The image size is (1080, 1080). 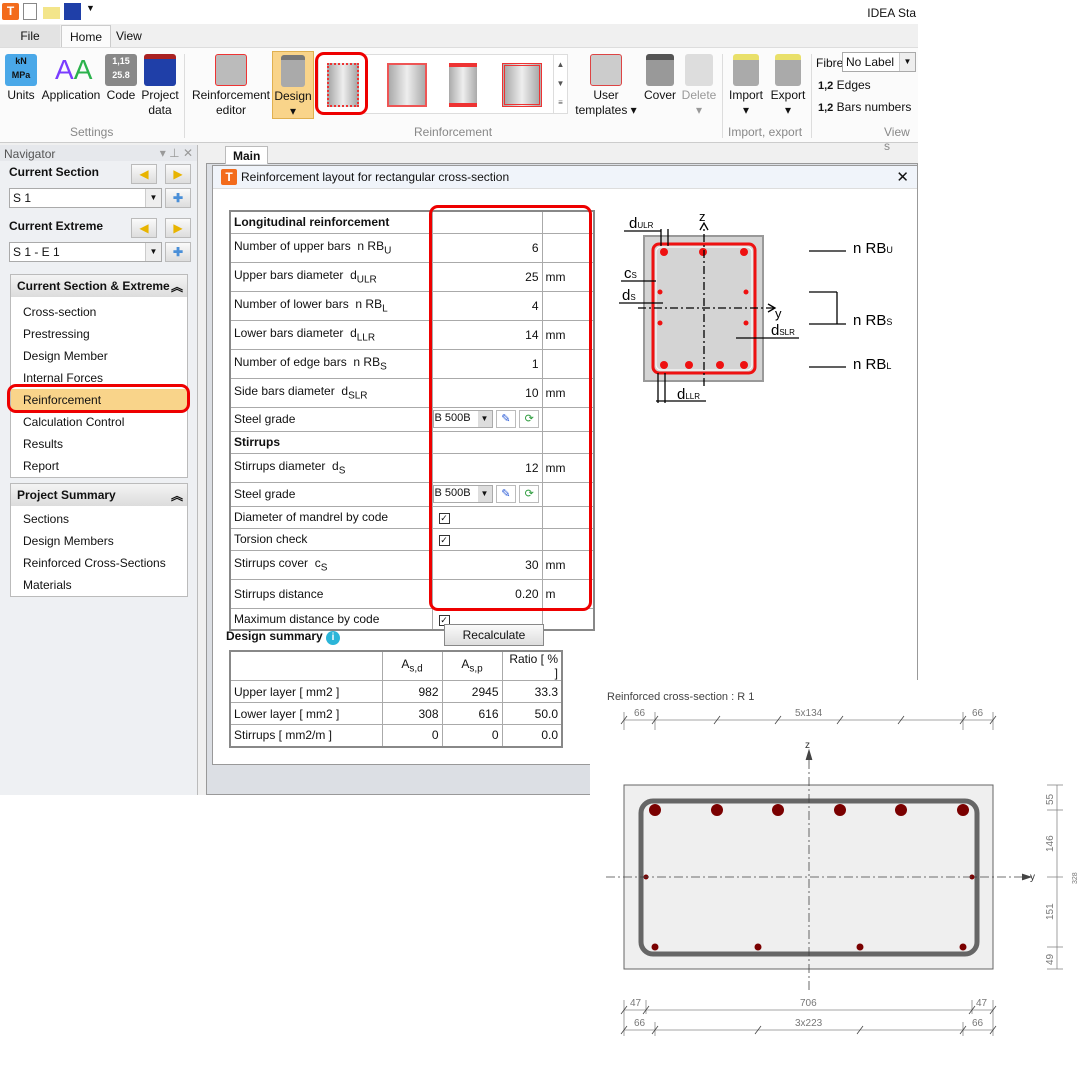 What do you see at coordinates (144, 174) in the screenshot?
I see `previous-section-button: ◀` at bounding box center [144, 174].